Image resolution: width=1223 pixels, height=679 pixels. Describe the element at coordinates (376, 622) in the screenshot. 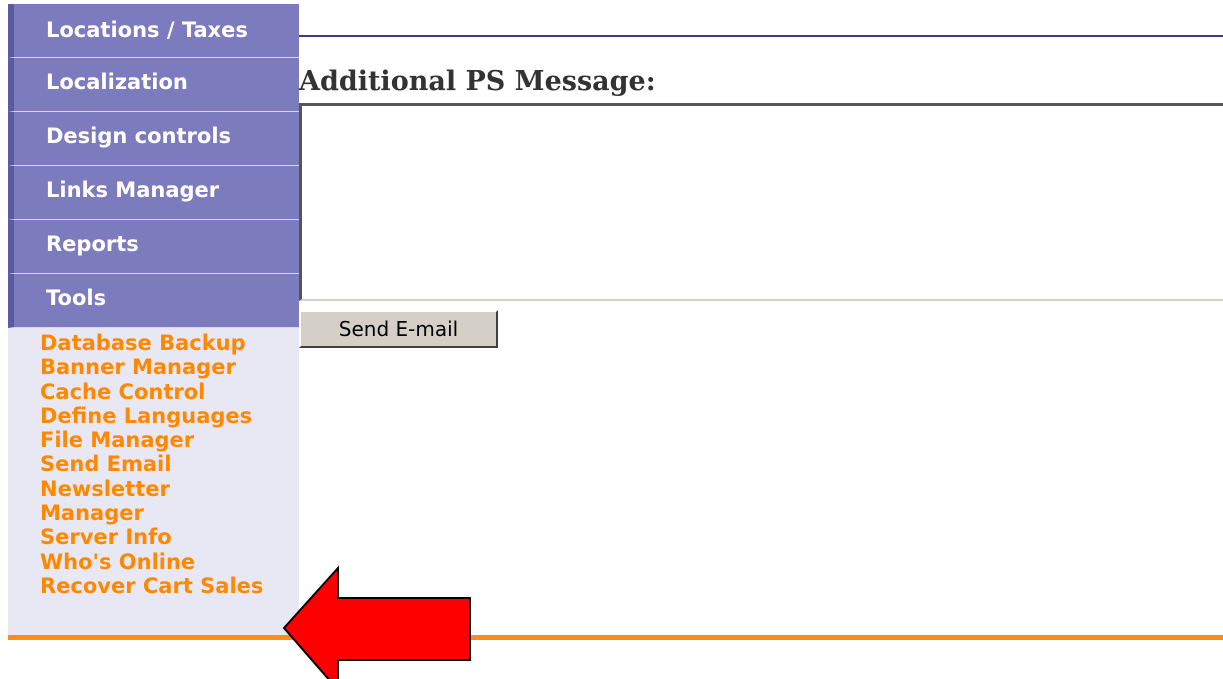

I see `red-arrow-left-icon` at that location.